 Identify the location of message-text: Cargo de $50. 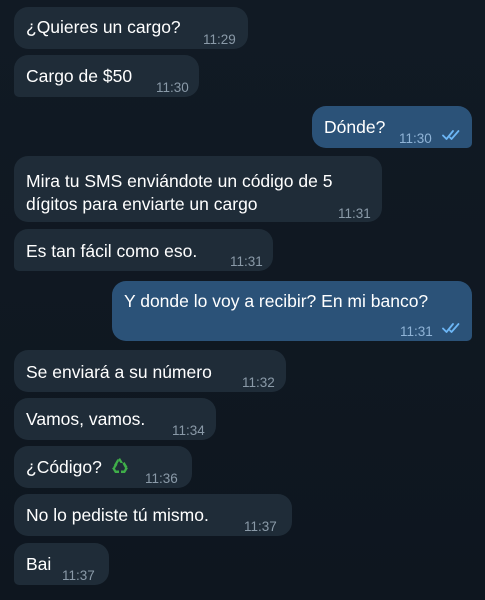
(79, 76).